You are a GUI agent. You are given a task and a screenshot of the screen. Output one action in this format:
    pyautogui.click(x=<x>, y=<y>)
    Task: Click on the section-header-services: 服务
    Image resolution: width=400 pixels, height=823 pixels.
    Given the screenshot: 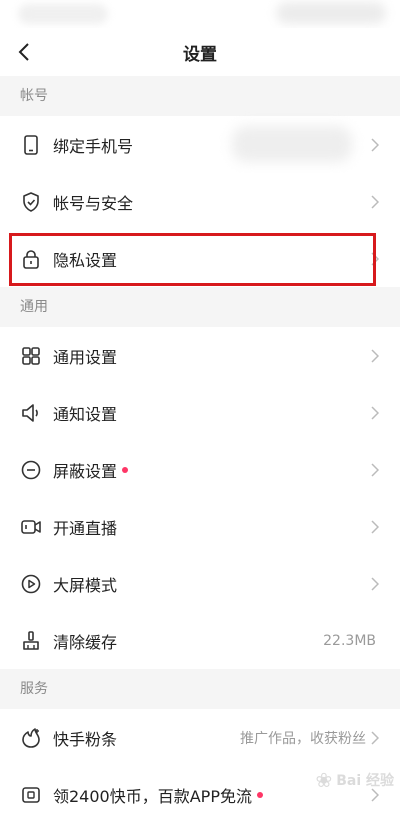 What is the action you would take?
    pyautogui.click(x=200, y=689)
    